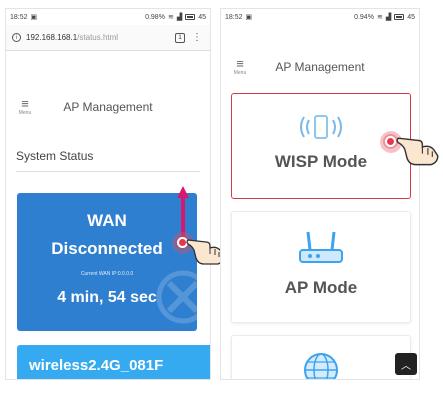 This screenshot has width=443, height=403. What do you see at coordinates (321, 366) in the screenshot?
I see `globe-icon` at bounding box center [321, 366].